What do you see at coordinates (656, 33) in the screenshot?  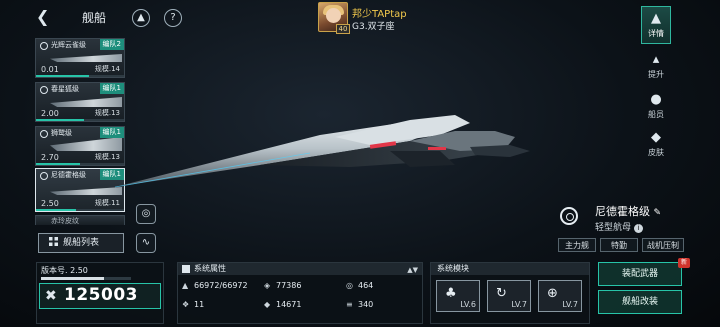 I see `tab-details-label: 详情` at bounding box center [656, 33].